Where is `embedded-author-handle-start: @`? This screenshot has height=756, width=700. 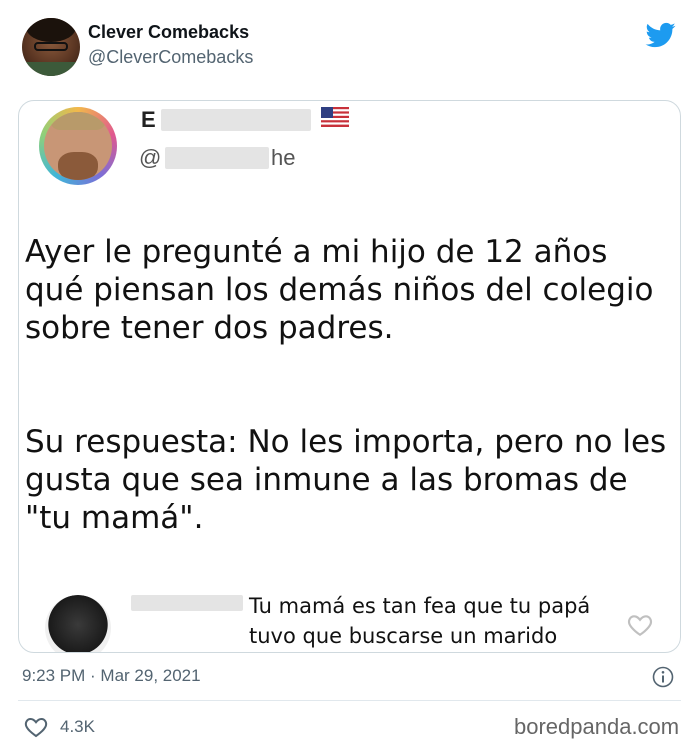
embedded-author-handle-start: @ is located at coordinates (150, 157).